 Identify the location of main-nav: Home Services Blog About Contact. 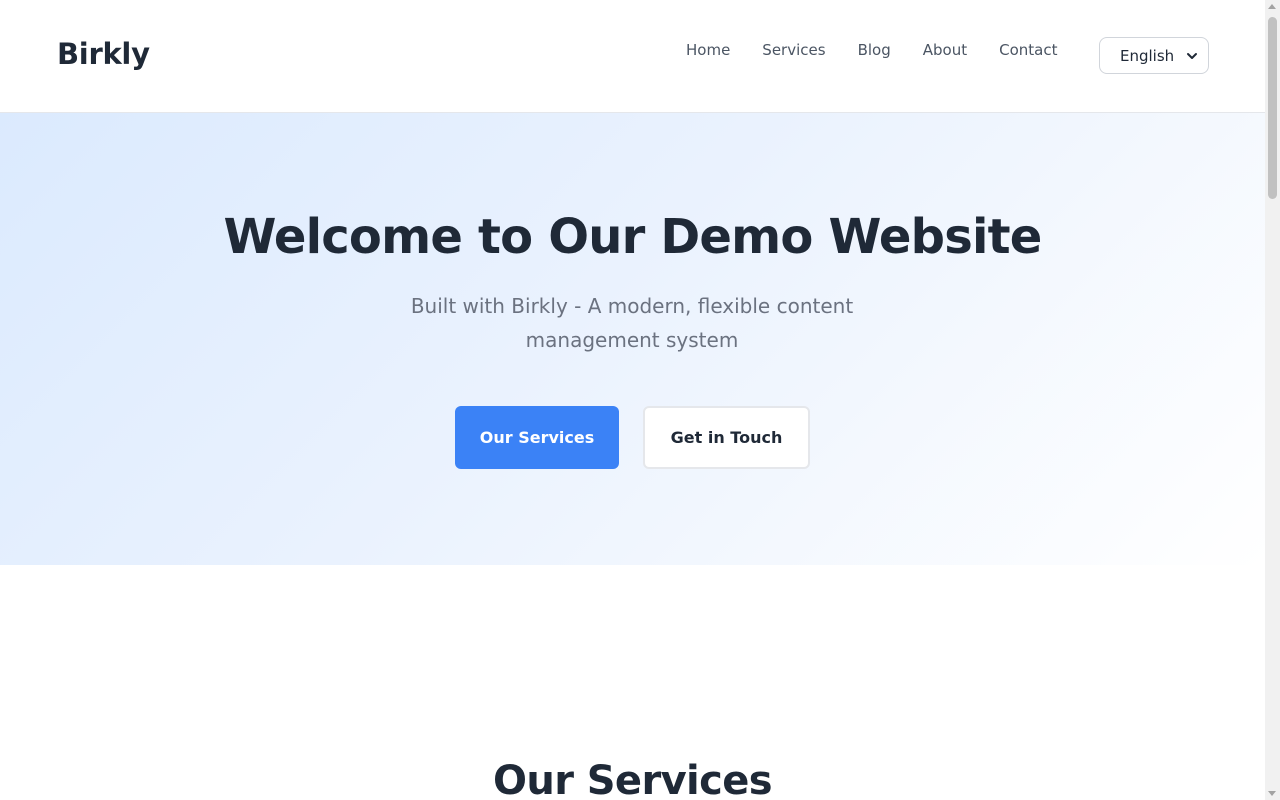
(871, 50).